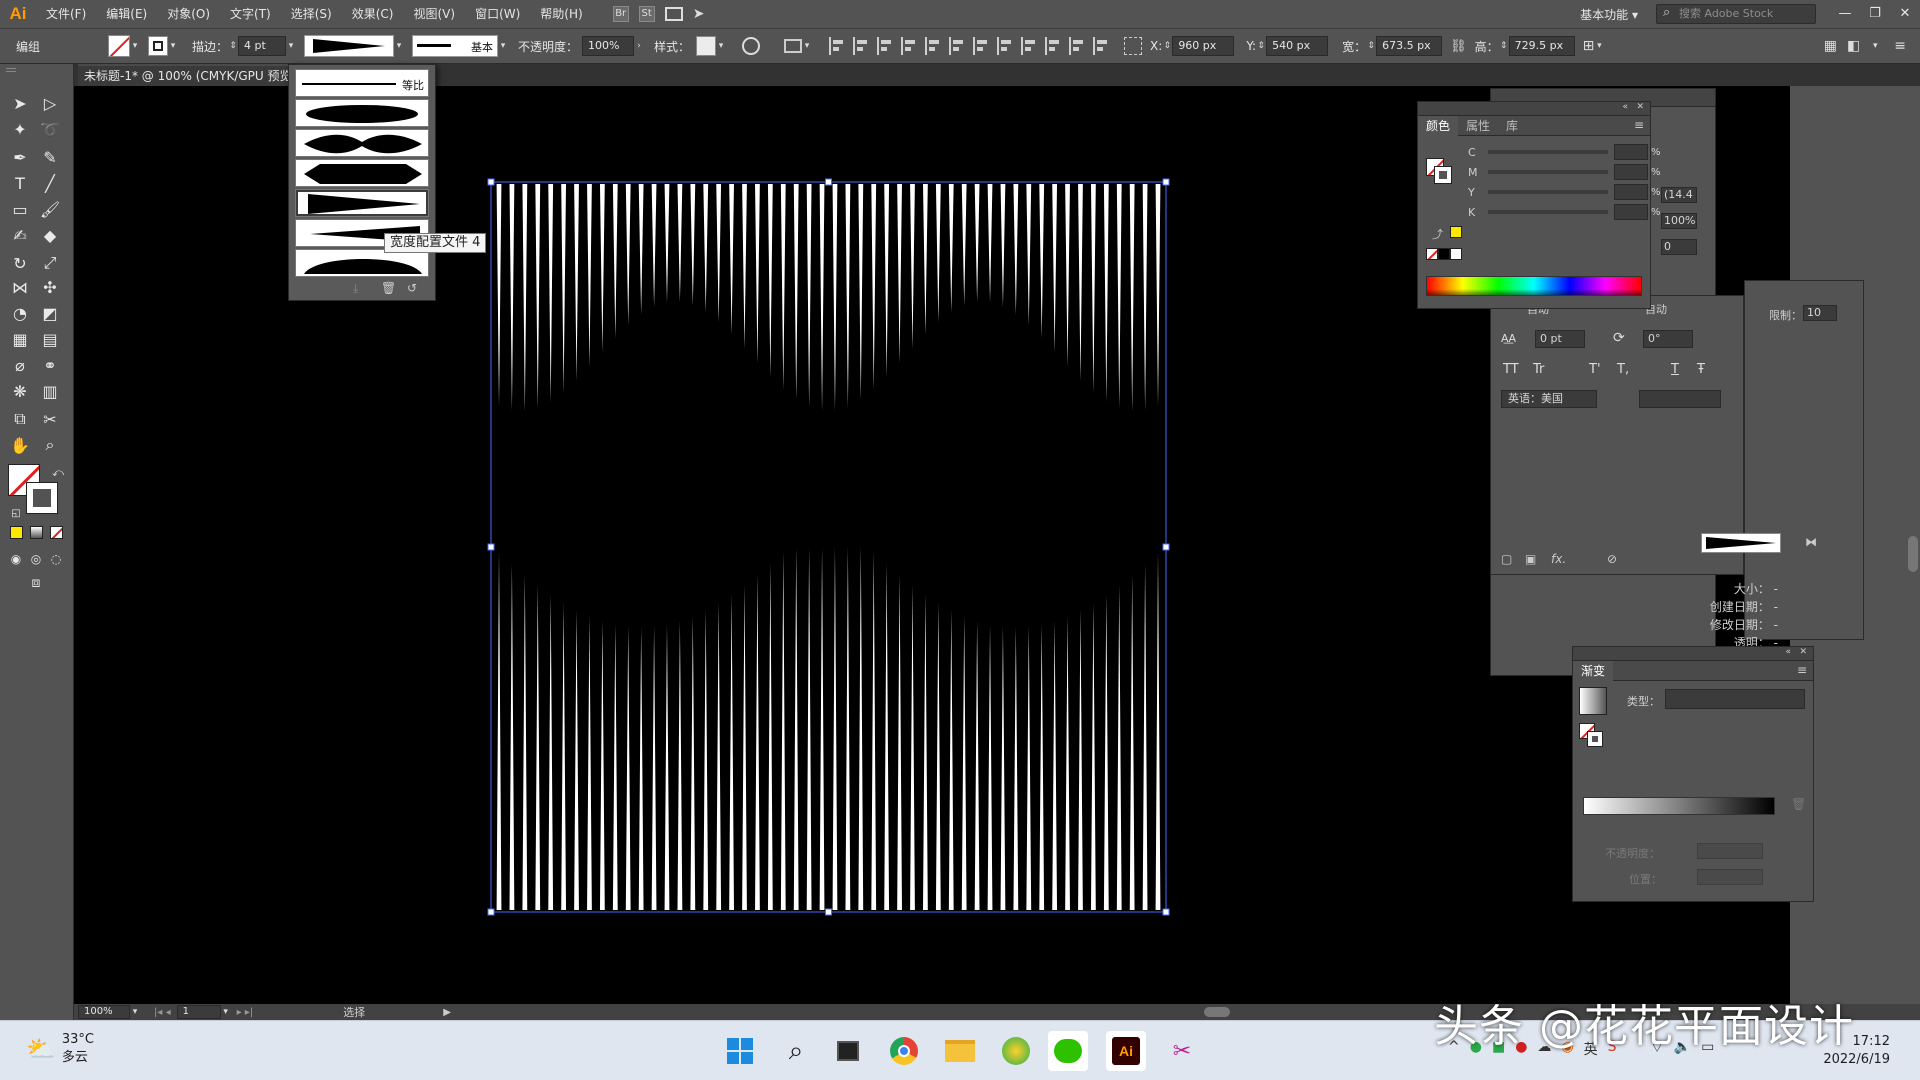 The width and height of the screenshot is (1920, 1080). Describe the element at coordinates (126, 14) in the screenshot. I see `menu-item: 编辑(E)` at that location.